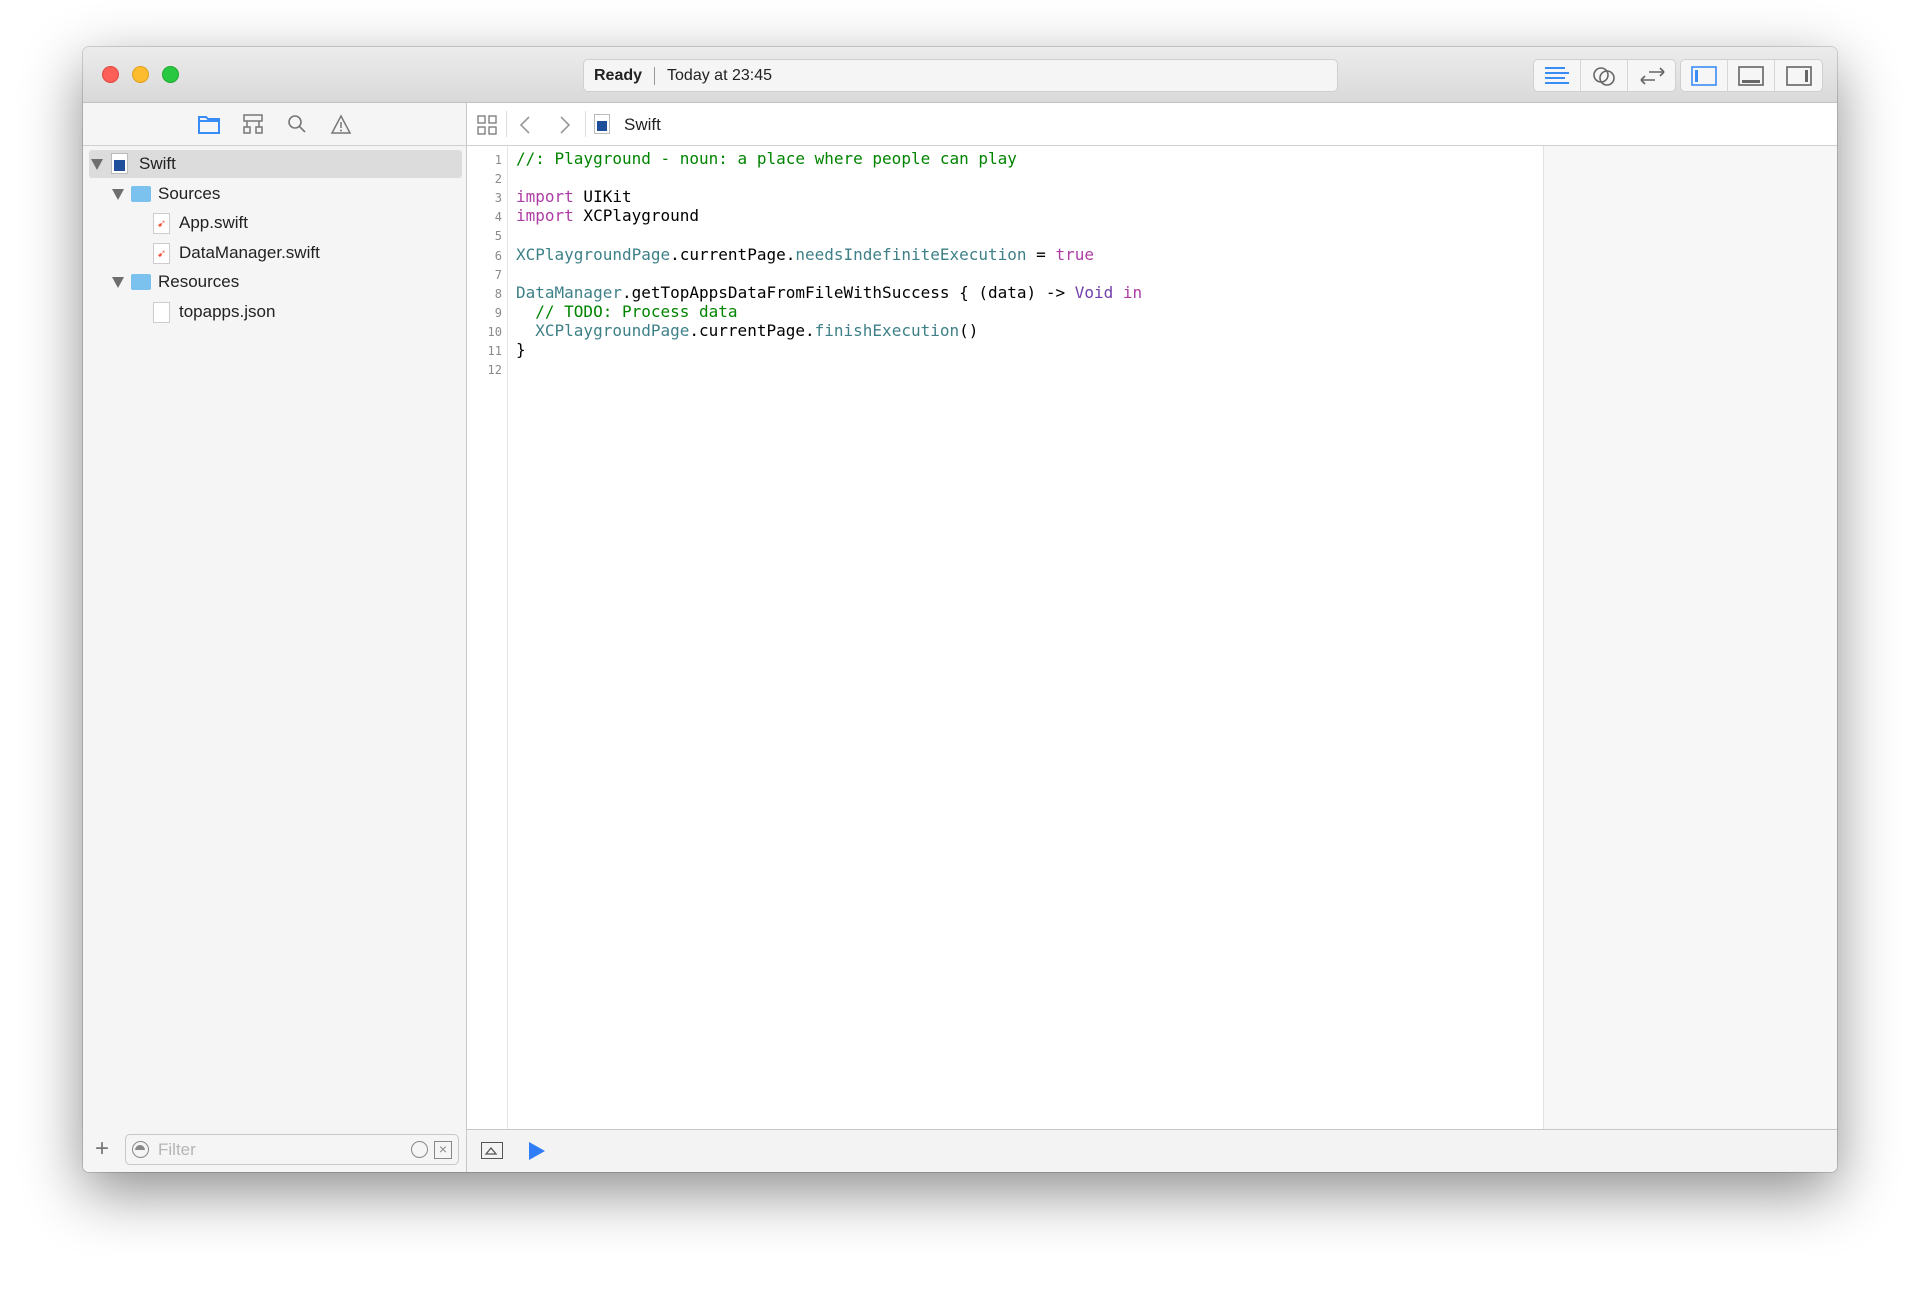  I want to click on tree-item-label: Sources, so click(189, 193).